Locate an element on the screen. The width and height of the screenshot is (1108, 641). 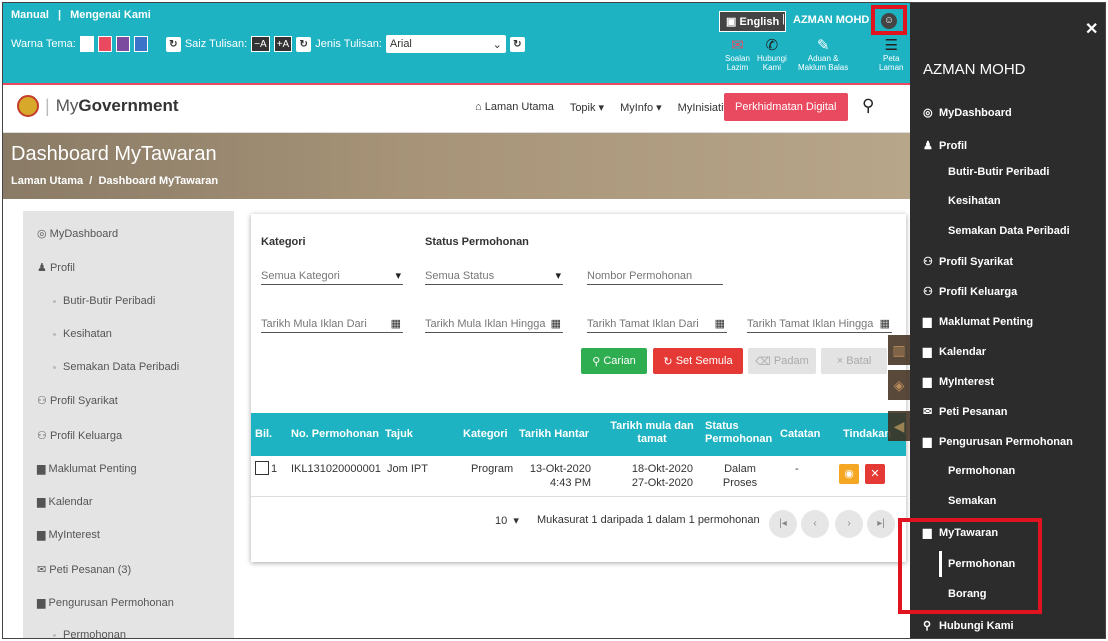
nav-home: ⌂ Laman Utama is located at coordinates (514, 107).